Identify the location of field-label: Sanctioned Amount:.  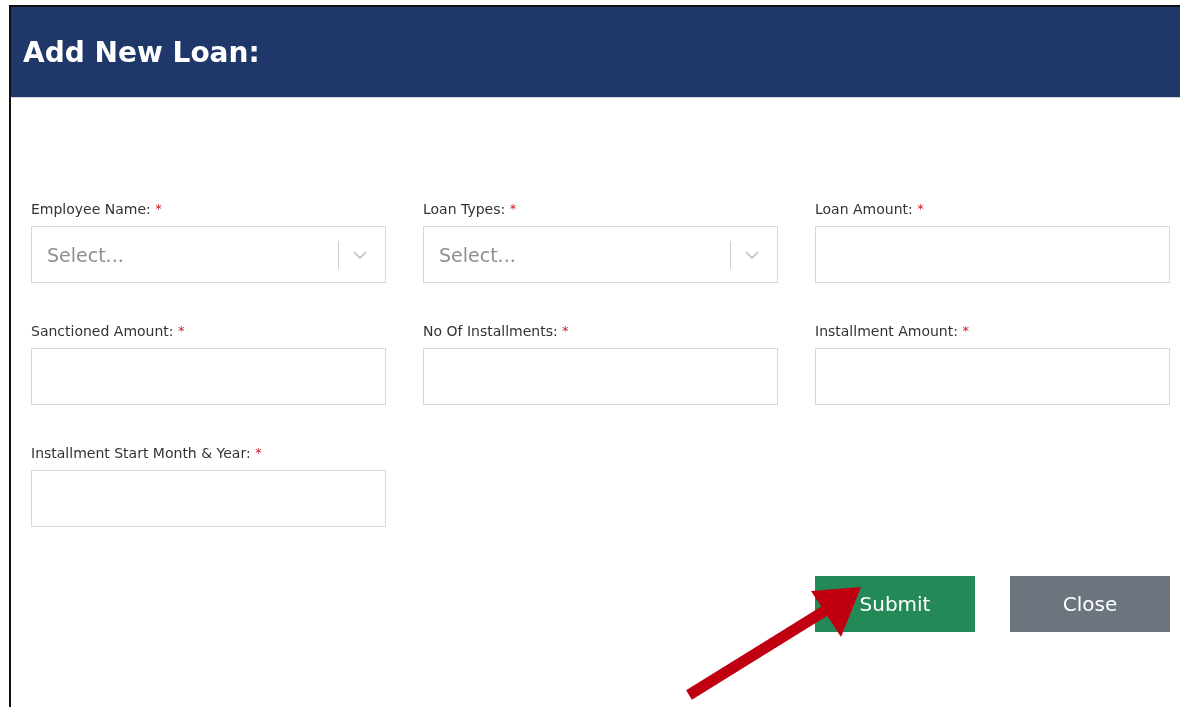
(102, 331).